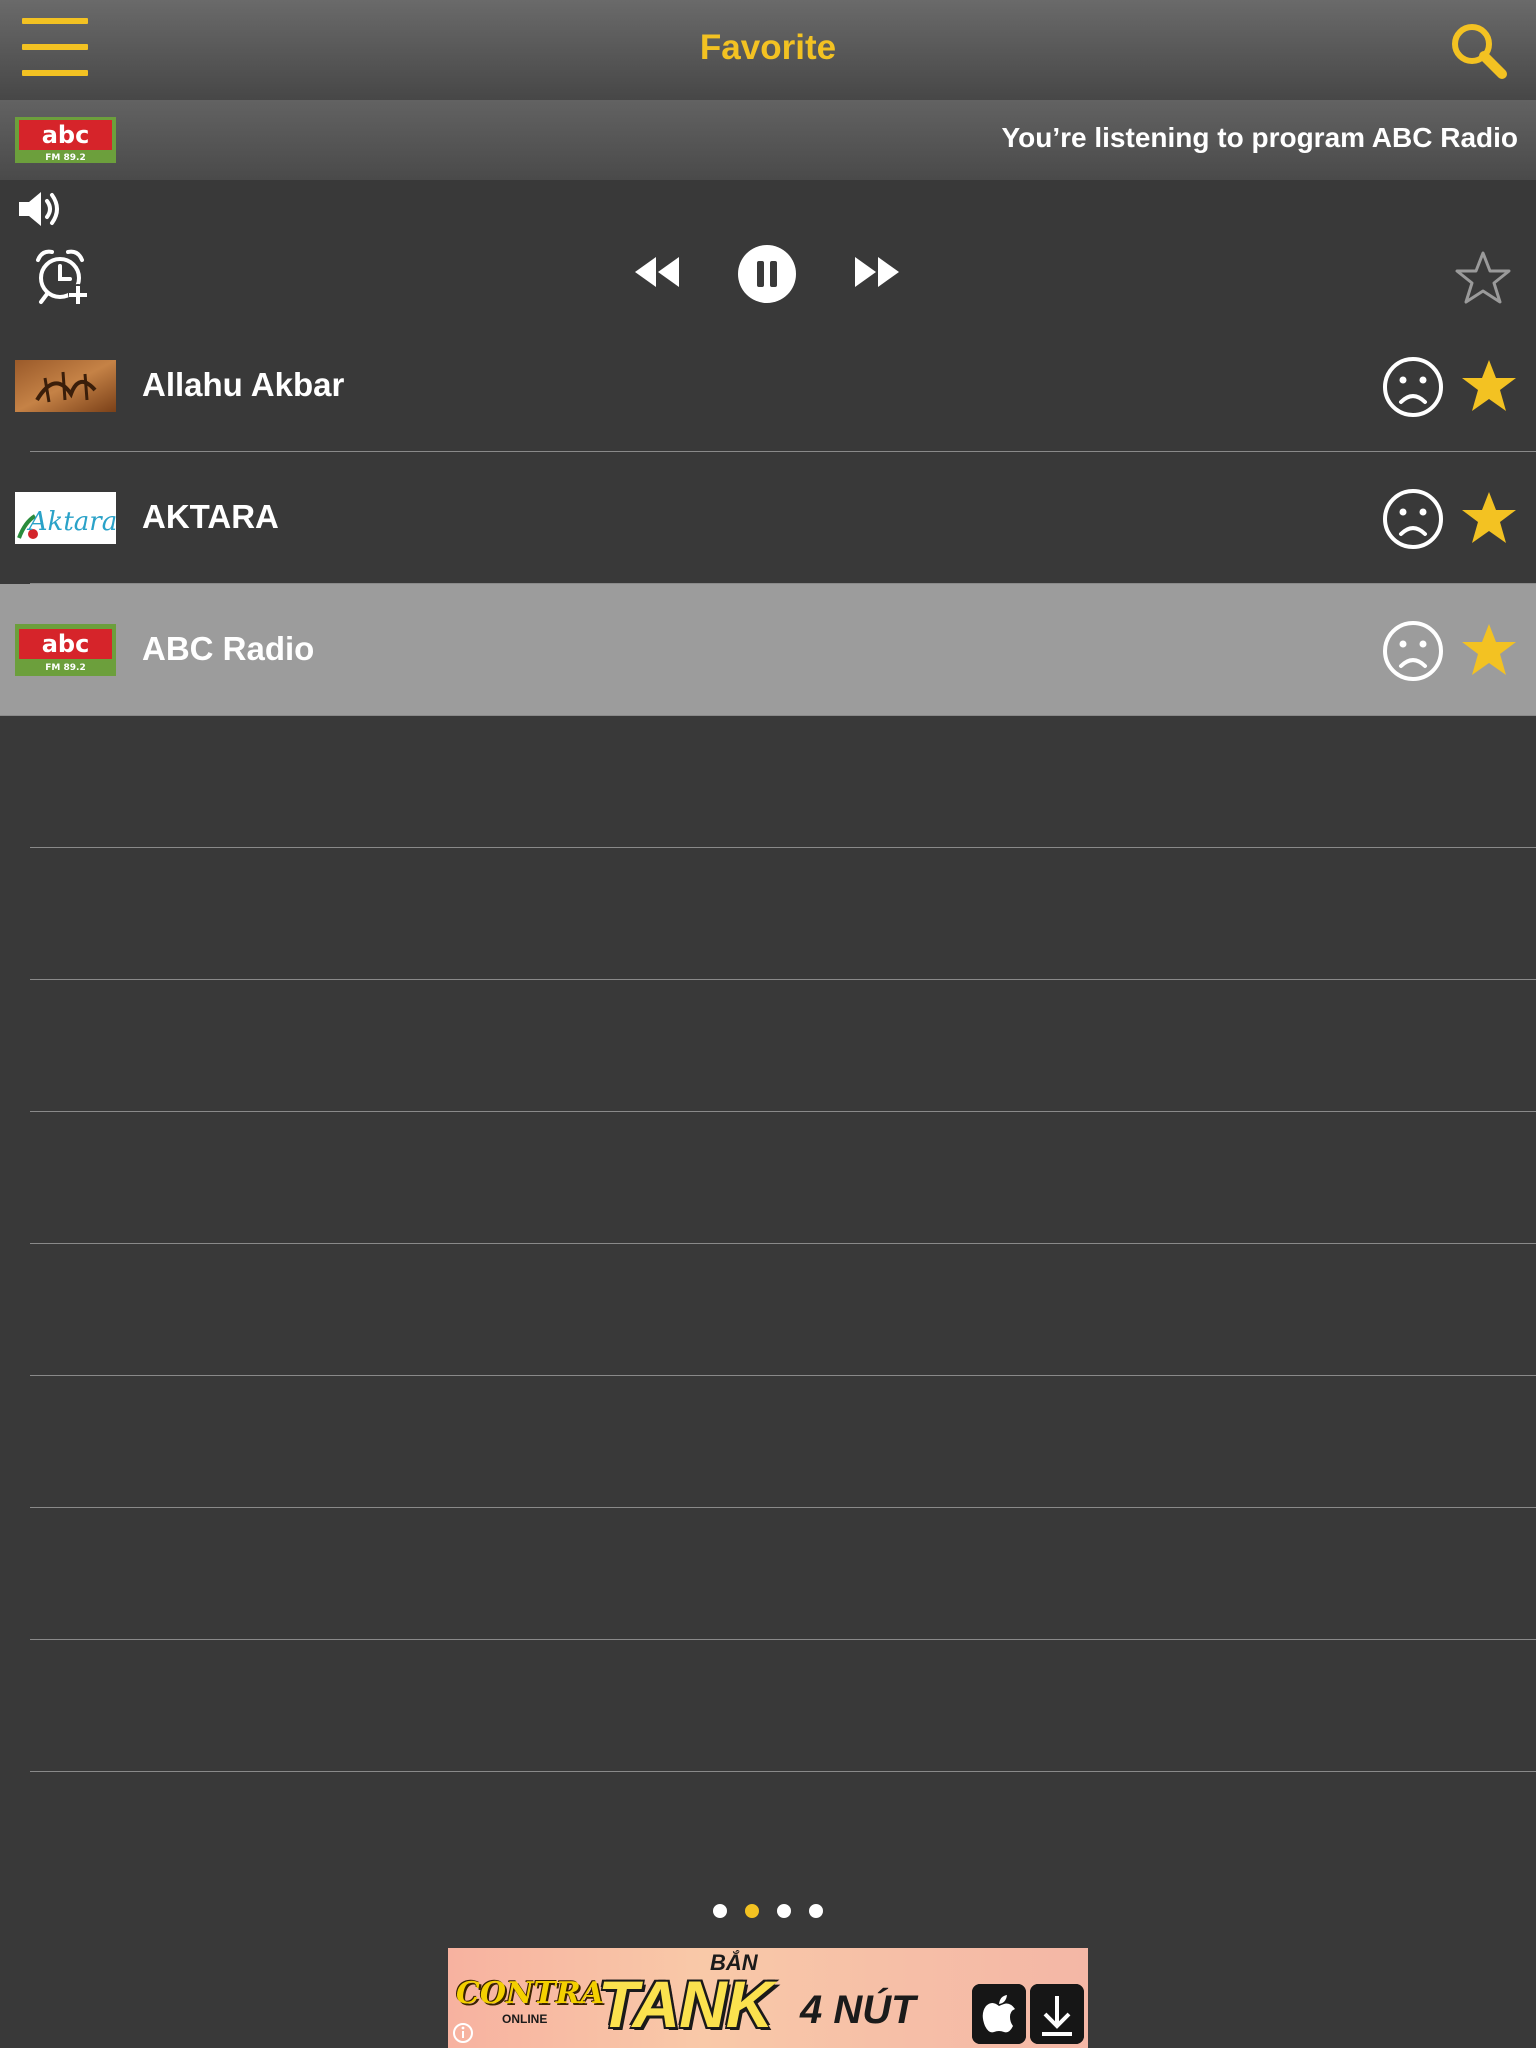 The height and width of the screenshot is (2048, 1536). I want to click on top-navigation-bar: Favorite, so click(768, 50).